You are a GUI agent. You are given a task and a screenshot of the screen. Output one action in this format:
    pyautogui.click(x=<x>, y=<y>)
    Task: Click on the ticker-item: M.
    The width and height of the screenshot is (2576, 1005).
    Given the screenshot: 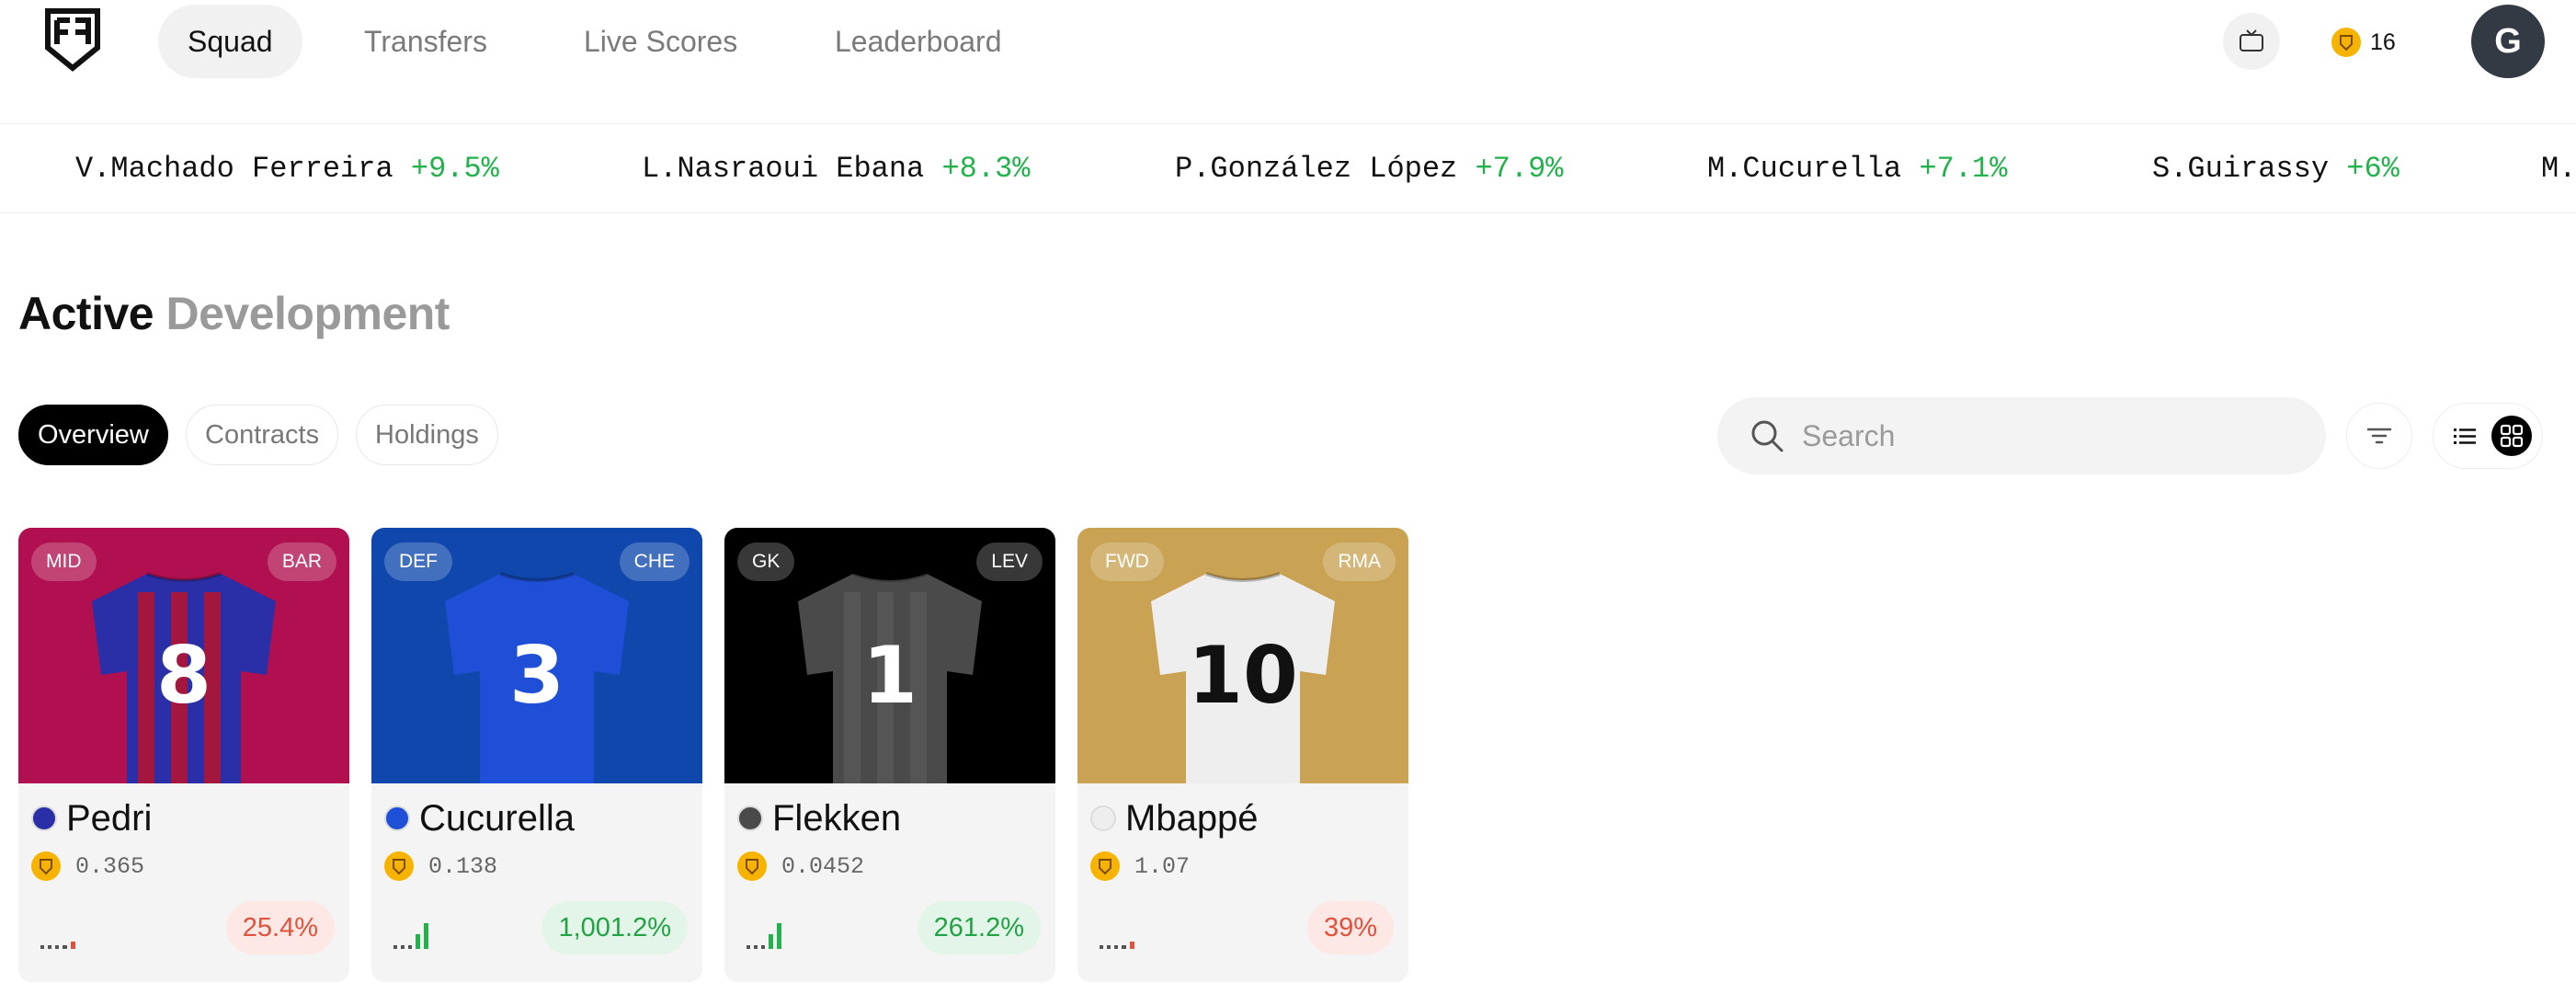 What is the action you would take?
    pyautogui.click(x=2558, y=168)
    